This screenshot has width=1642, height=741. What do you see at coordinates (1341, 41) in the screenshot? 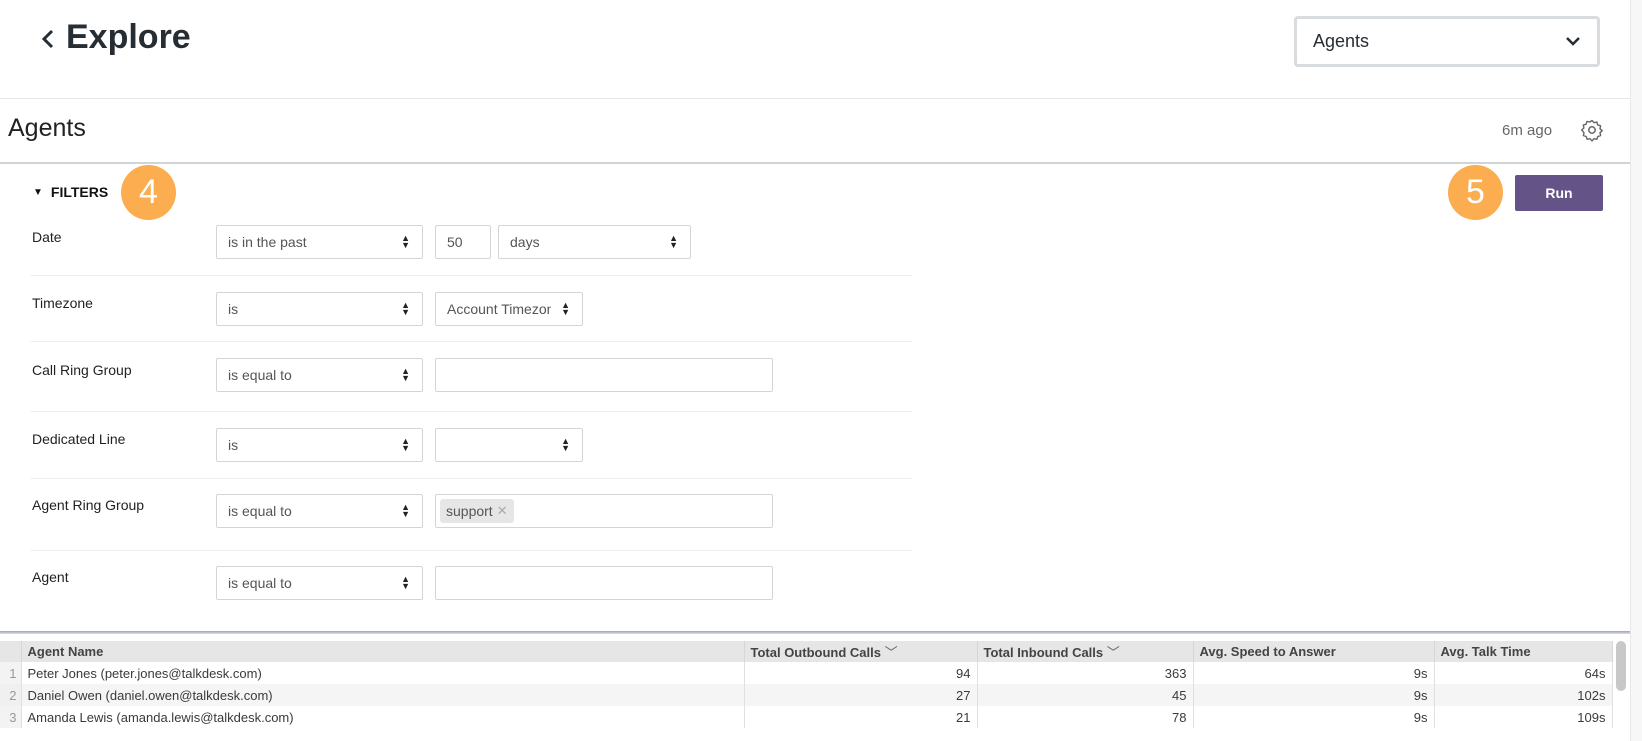
I see `explore-select-value: Agents` at bounding box center [1341, 41].